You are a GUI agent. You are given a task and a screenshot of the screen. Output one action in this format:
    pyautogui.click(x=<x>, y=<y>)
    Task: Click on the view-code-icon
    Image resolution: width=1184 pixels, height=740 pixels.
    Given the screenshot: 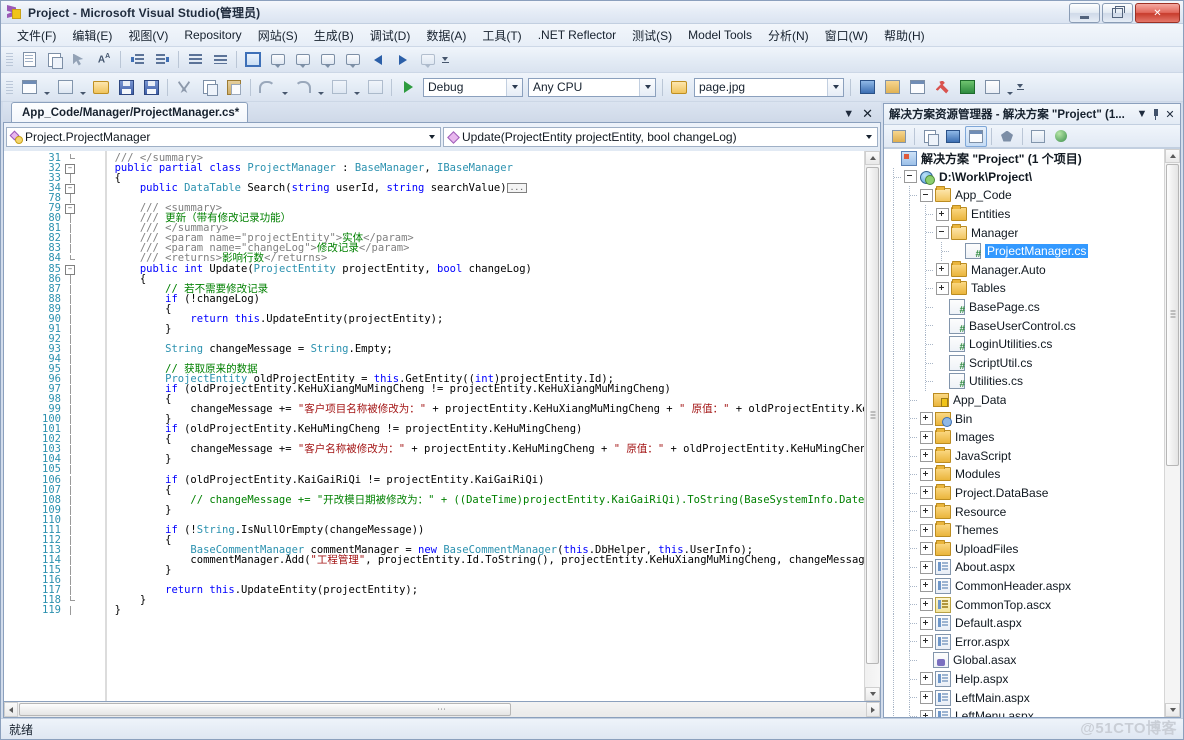 What is the action you would take?
    pyautogui.click(x=976, y=136)
    